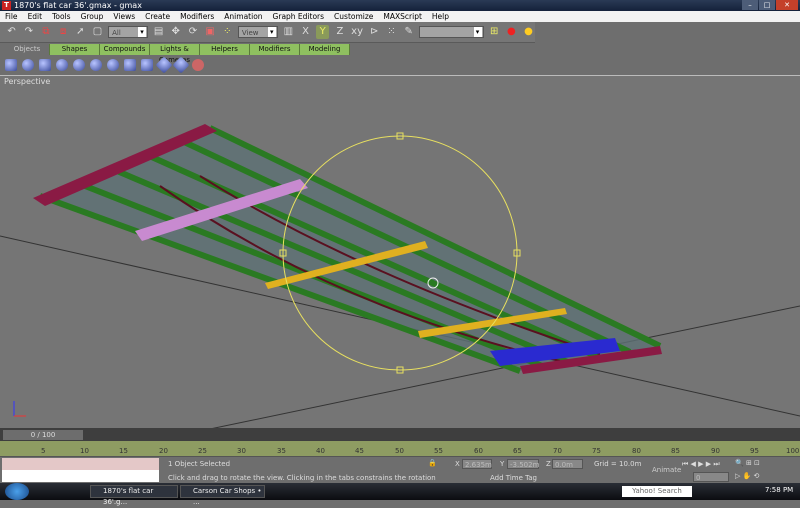 The height and width of the screenshot is (508, 800). I want to click on menu-create: Create, so click(157, 16).